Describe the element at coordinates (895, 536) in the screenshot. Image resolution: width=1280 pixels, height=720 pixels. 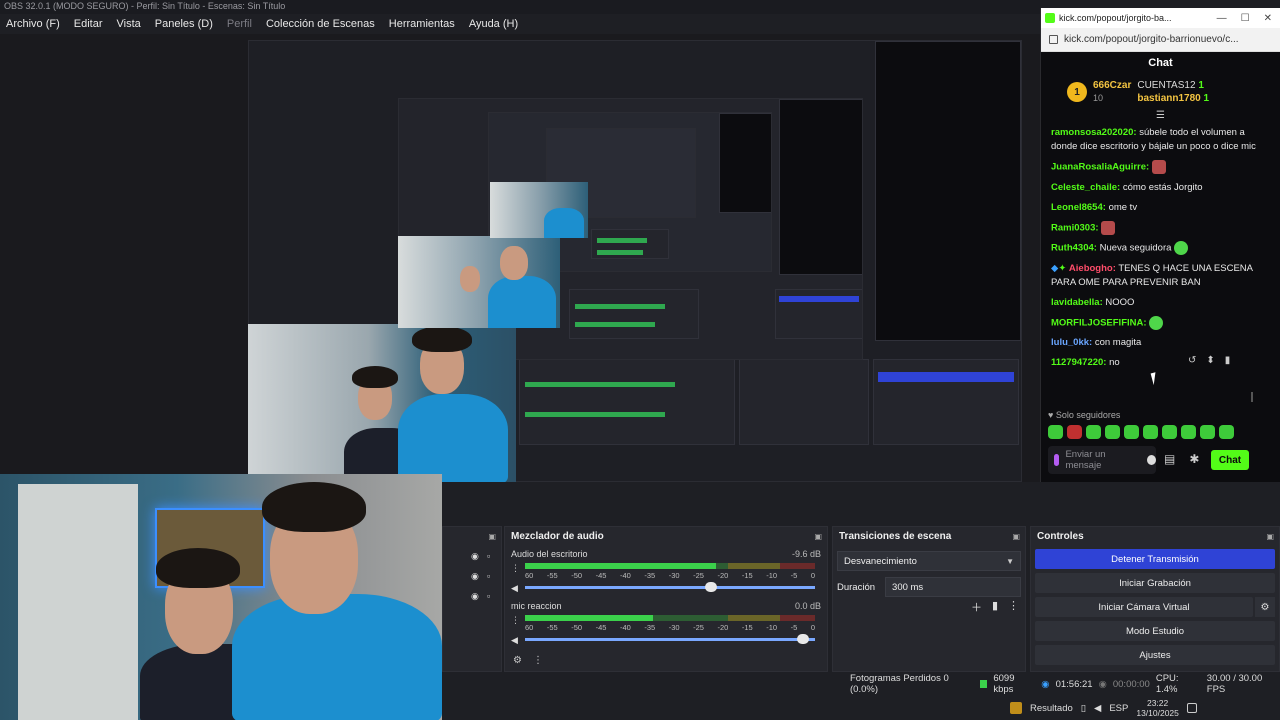
I see `transitions-title: Transiciones de escena` at that location.